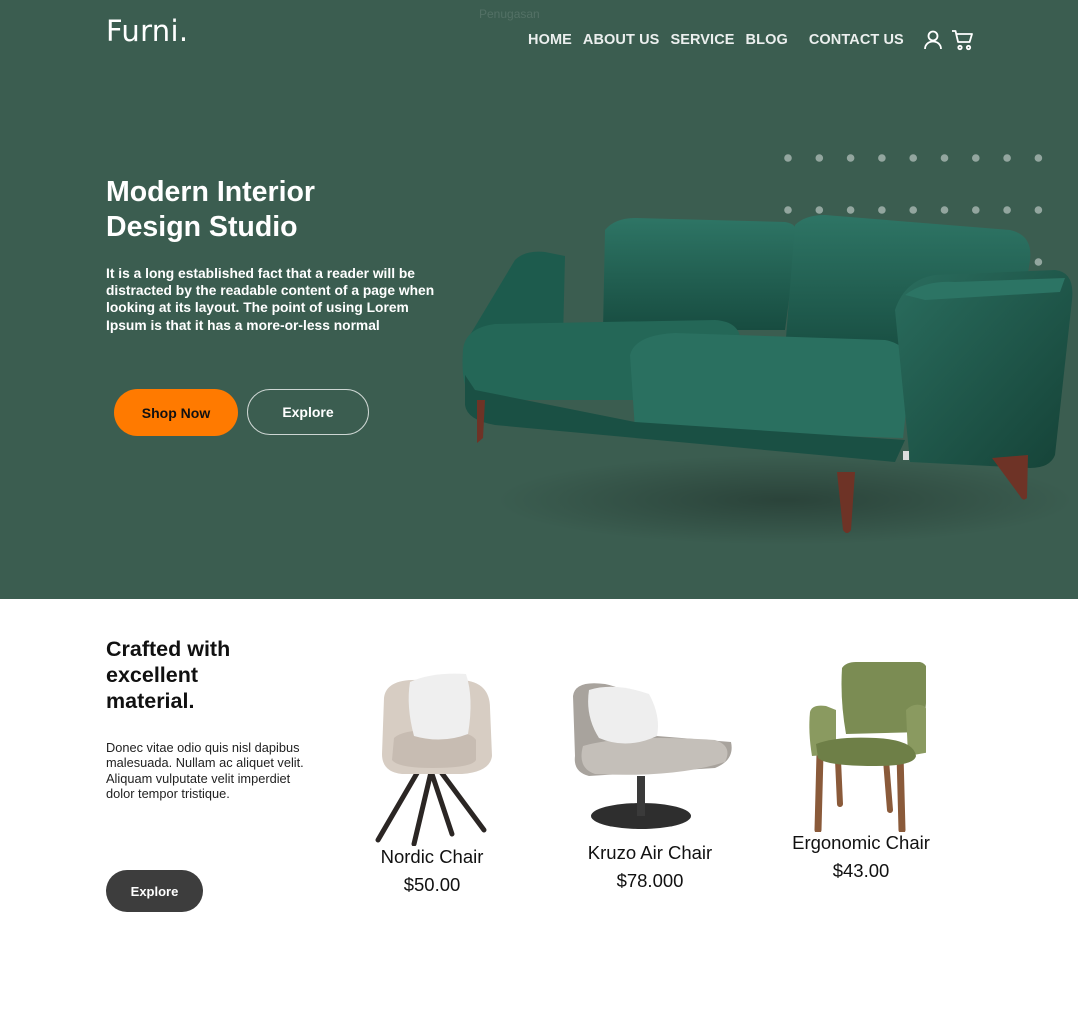 This screenshot has width=1078, height=1009. Describe the element at coordinates (856, 40) in the screenshot. I see `nav-contact-us: CONTACT US` at that location.